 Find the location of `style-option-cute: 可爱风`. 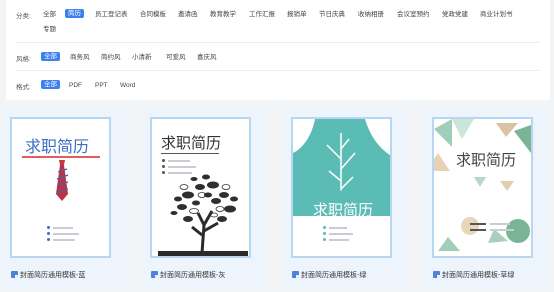

style-option-cute: 可爱风 is located at coordinates (176, 57).